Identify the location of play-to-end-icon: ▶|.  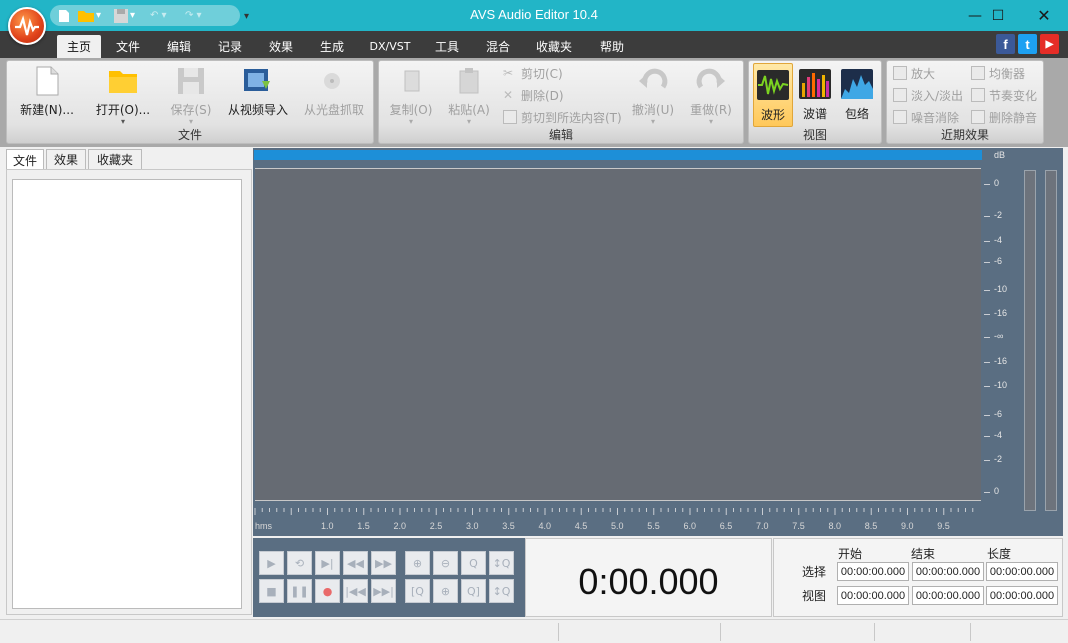
(327, 563).